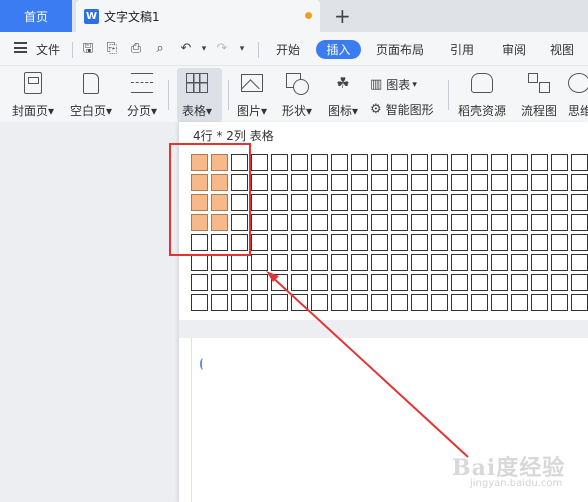 Image resolution: width=588 pixels, height=502 pixels. Describe the element at coordinates (516, 483) in the screenshot. I see `watermark-url: jingyan.baidu.com` at that location.